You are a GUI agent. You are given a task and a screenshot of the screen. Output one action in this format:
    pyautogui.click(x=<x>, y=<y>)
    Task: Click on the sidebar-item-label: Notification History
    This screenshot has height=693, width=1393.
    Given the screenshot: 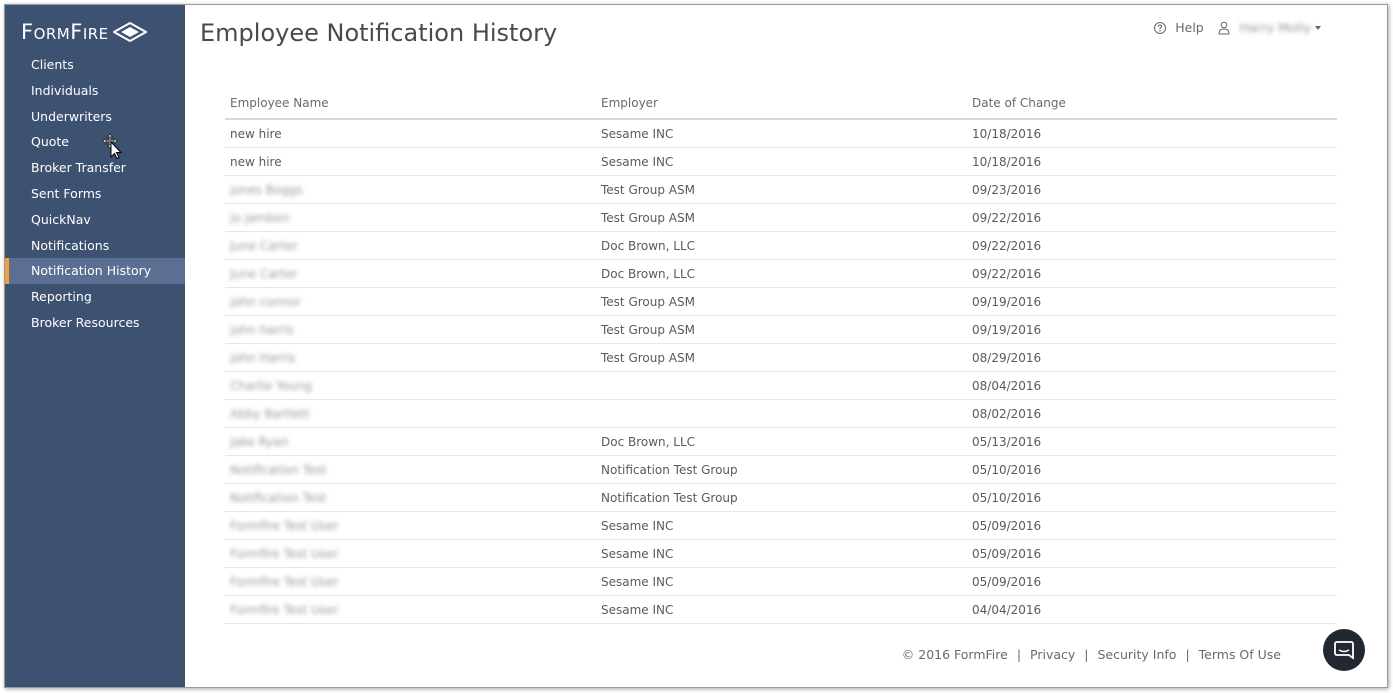 What is the action you would take?
    pyautogui.click(x=91, y=271)
    